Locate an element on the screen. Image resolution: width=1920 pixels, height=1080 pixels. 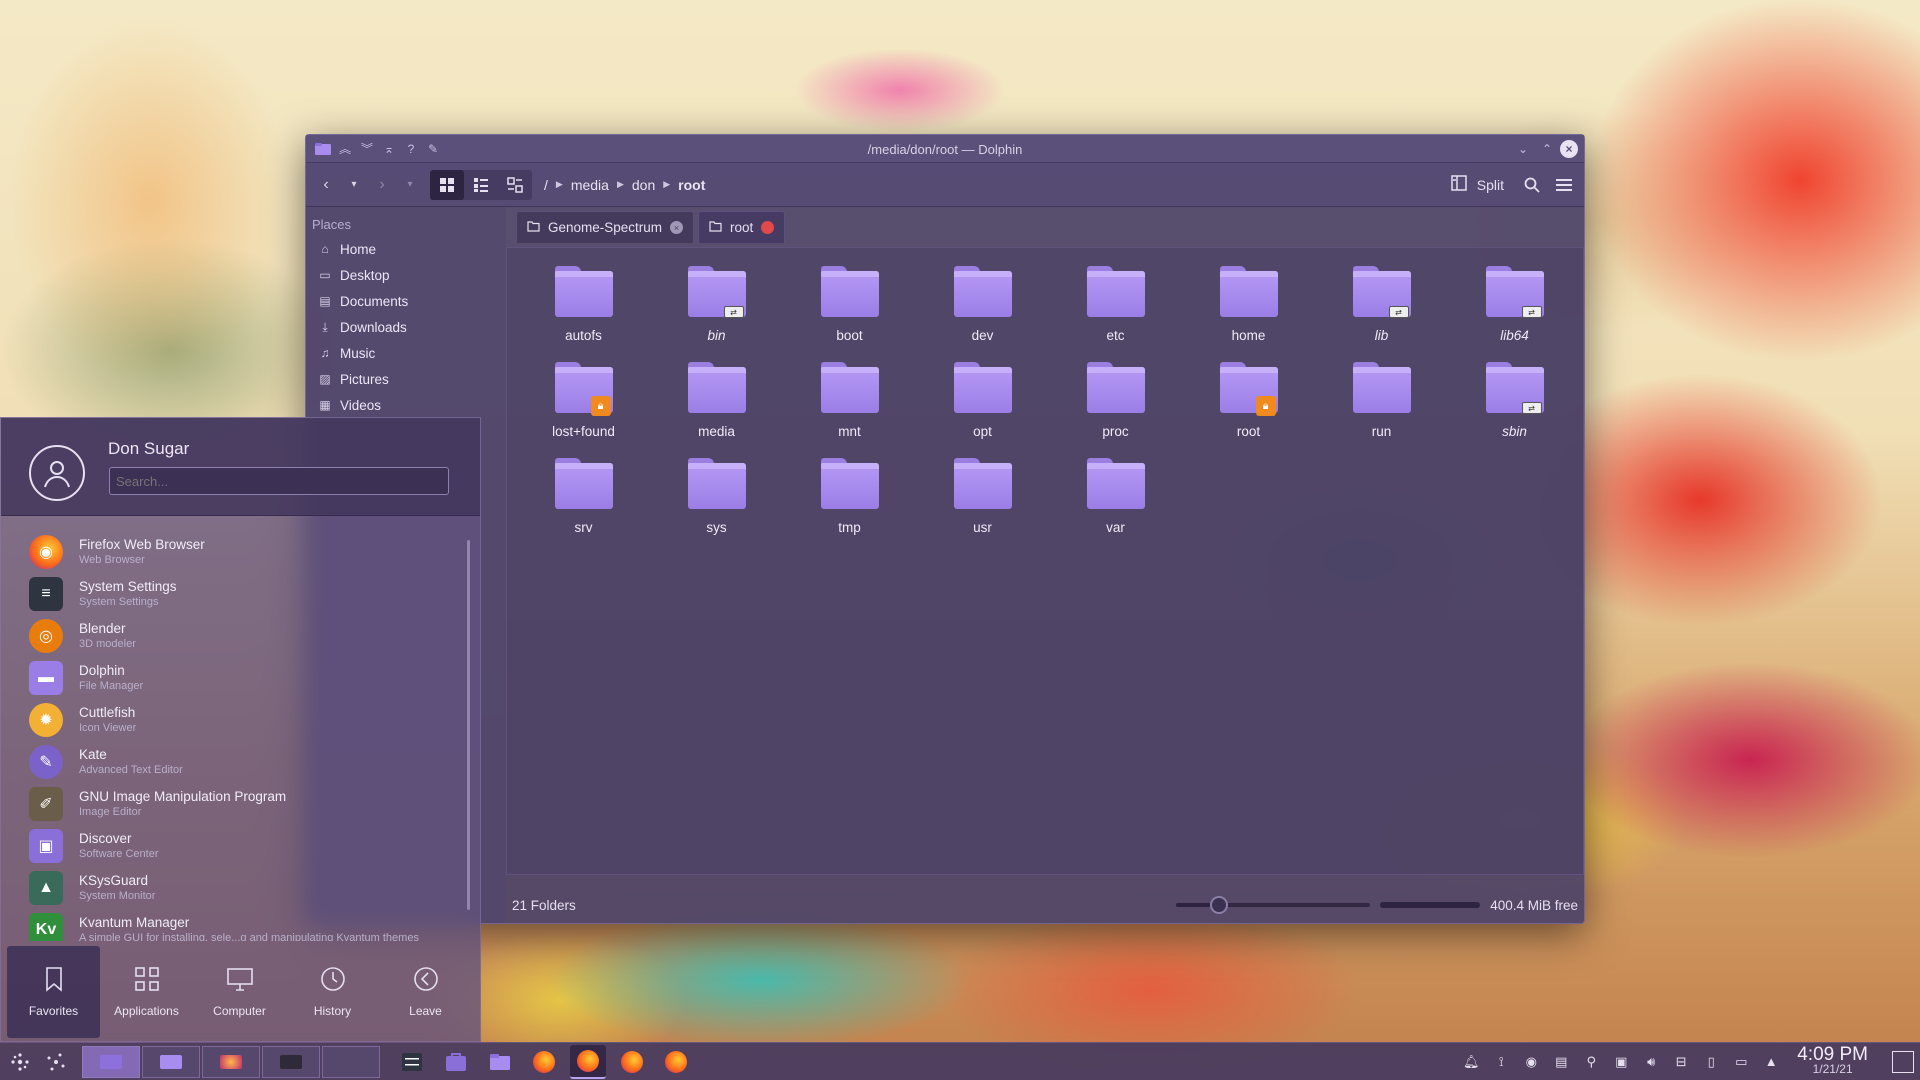
vault-icon: ◉ is located at coordinates (1531, 1062).